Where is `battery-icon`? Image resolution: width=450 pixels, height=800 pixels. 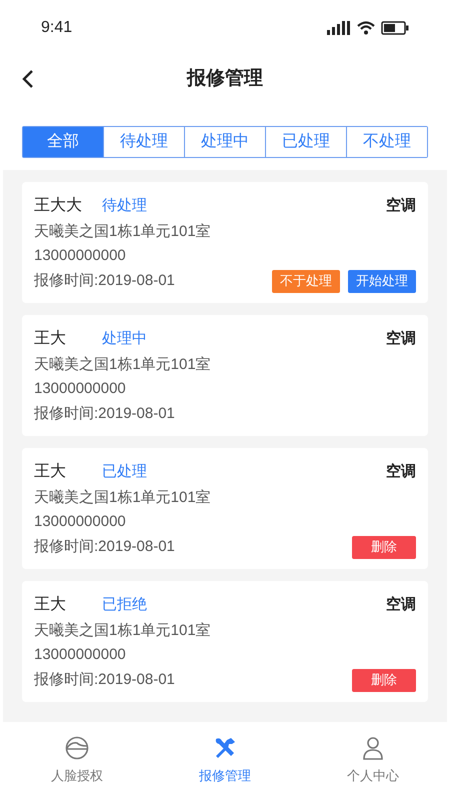
battery-icon is located at coordinates (395, 27).